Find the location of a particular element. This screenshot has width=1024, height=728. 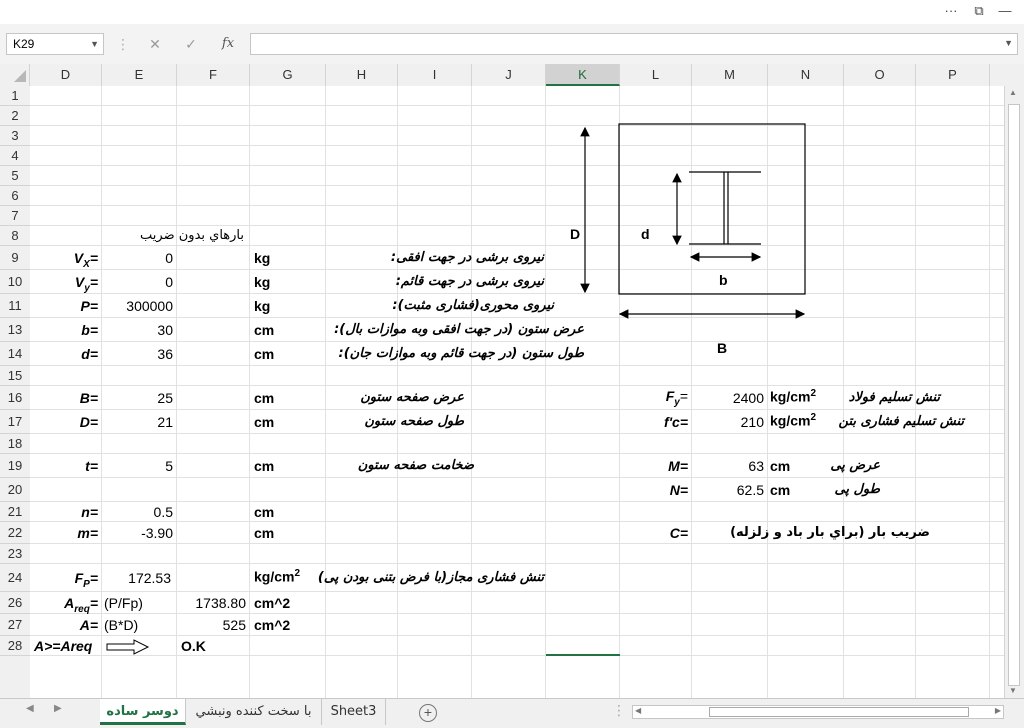

row-header-2: 2 is located at coordinates (15, 116).